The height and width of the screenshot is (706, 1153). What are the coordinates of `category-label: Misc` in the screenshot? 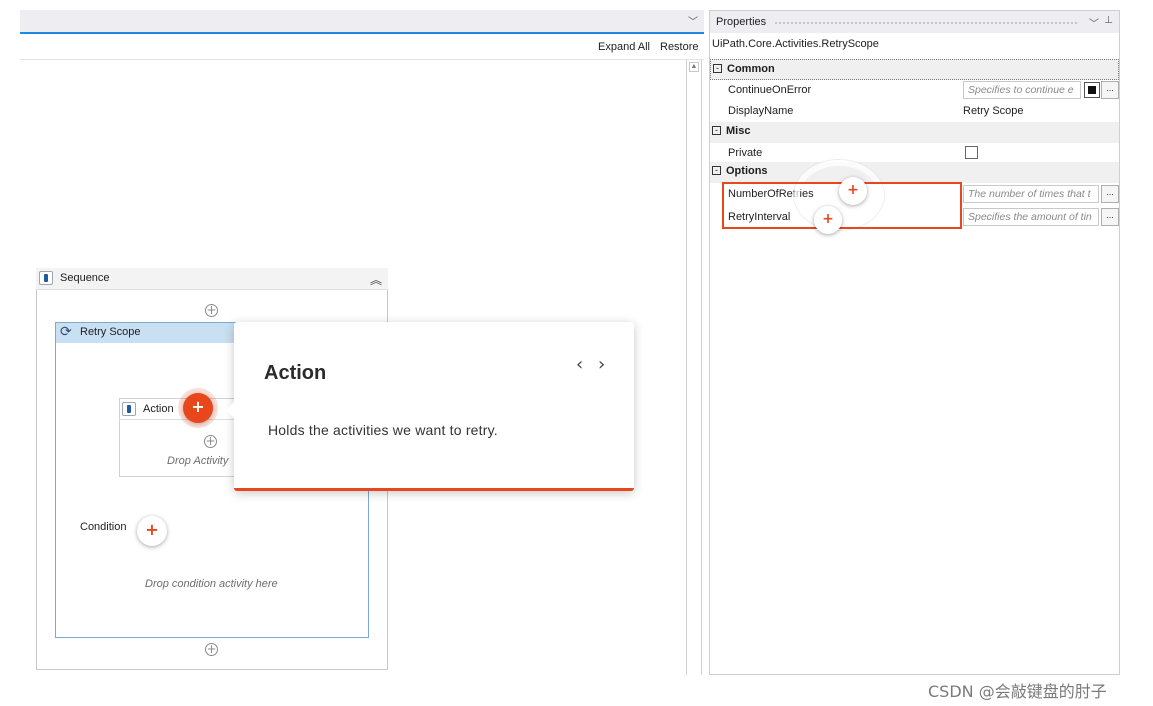 It's located at (738, 131).